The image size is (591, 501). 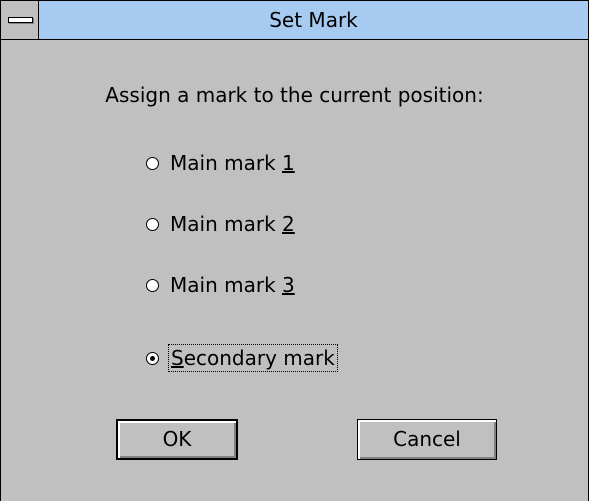 I want to click on dialog-title: Set Mark, so click(x=313, y=20).